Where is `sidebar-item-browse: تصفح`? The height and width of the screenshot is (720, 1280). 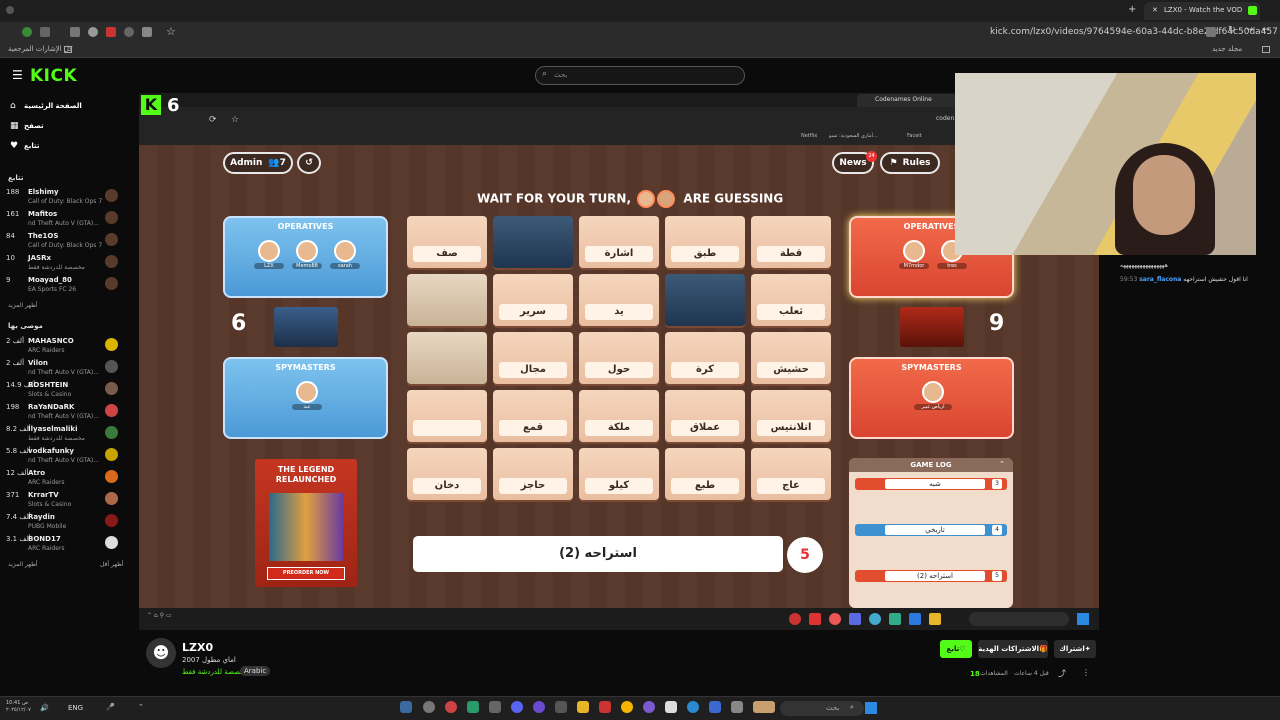
sidebar-item-browse: تصفح is located at coordinates (34, 126).